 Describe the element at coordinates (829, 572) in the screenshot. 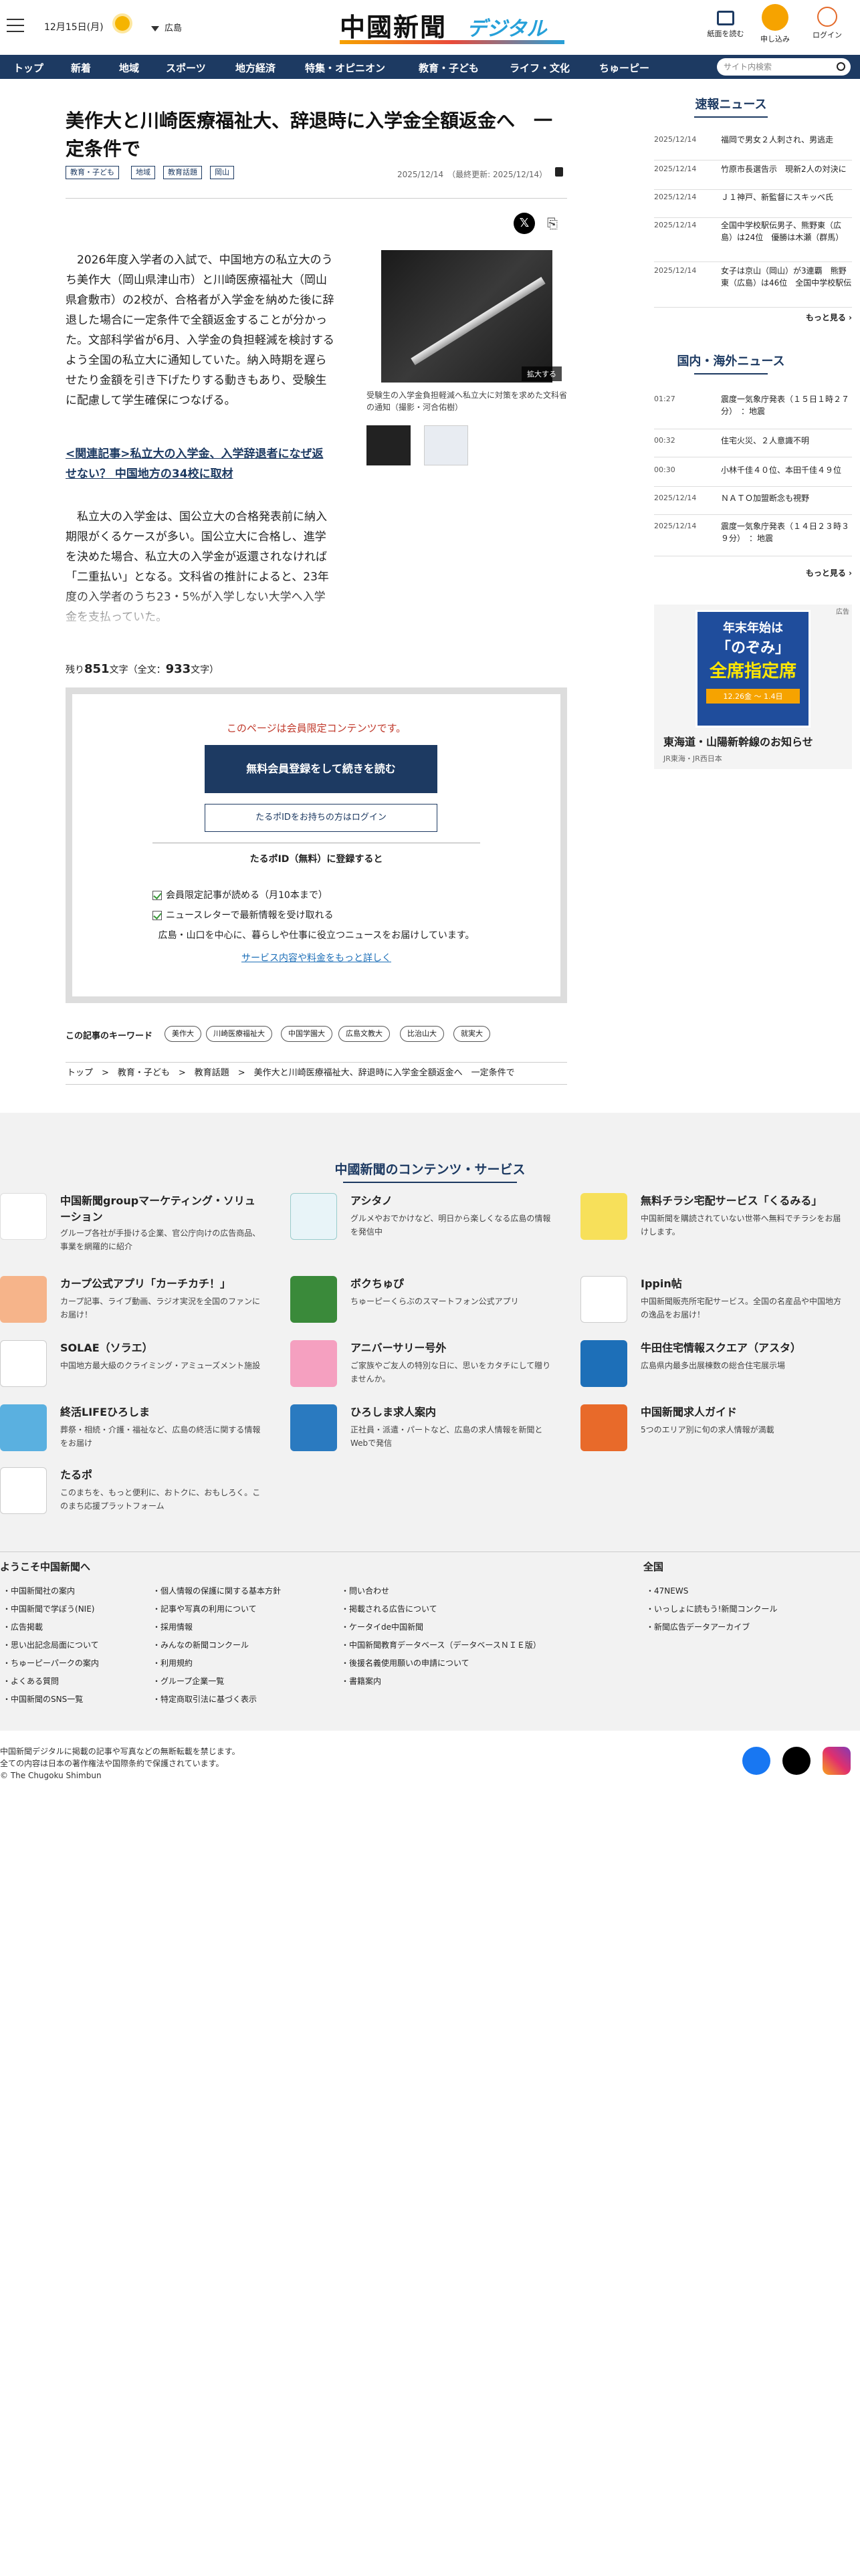

I see `world-more-link: もっと見る ›` at that location.